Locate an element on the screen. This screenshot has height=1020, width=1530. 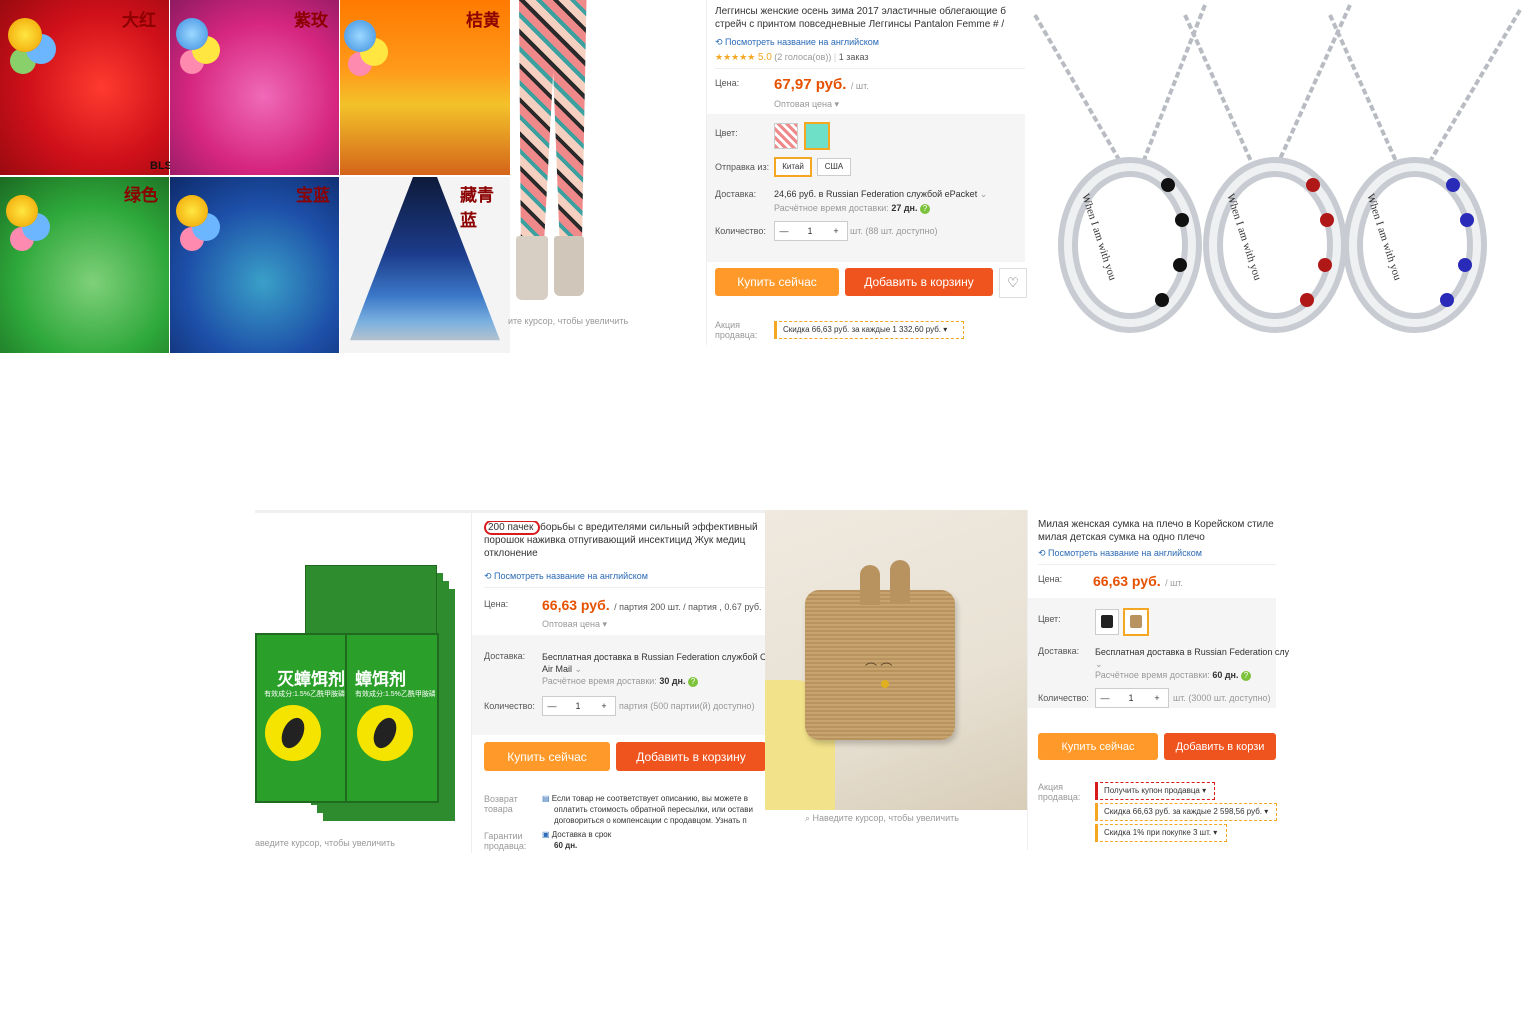
delivery-time-value: 30 дн. is located at coordinates (672, 681).